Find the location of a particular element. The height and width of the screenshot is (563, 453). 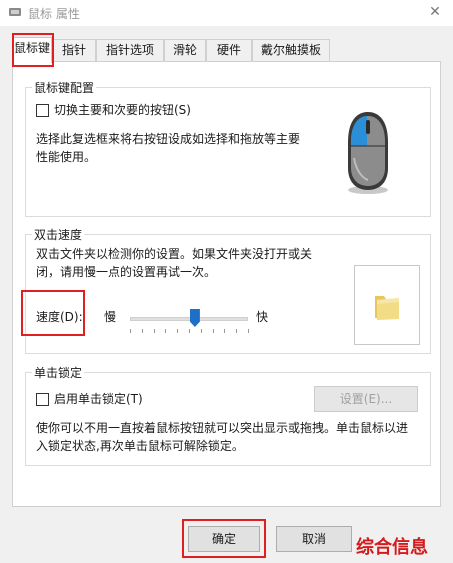

click-lock-label: 启用单击锁定(T) is located at coordinates (98, 399).